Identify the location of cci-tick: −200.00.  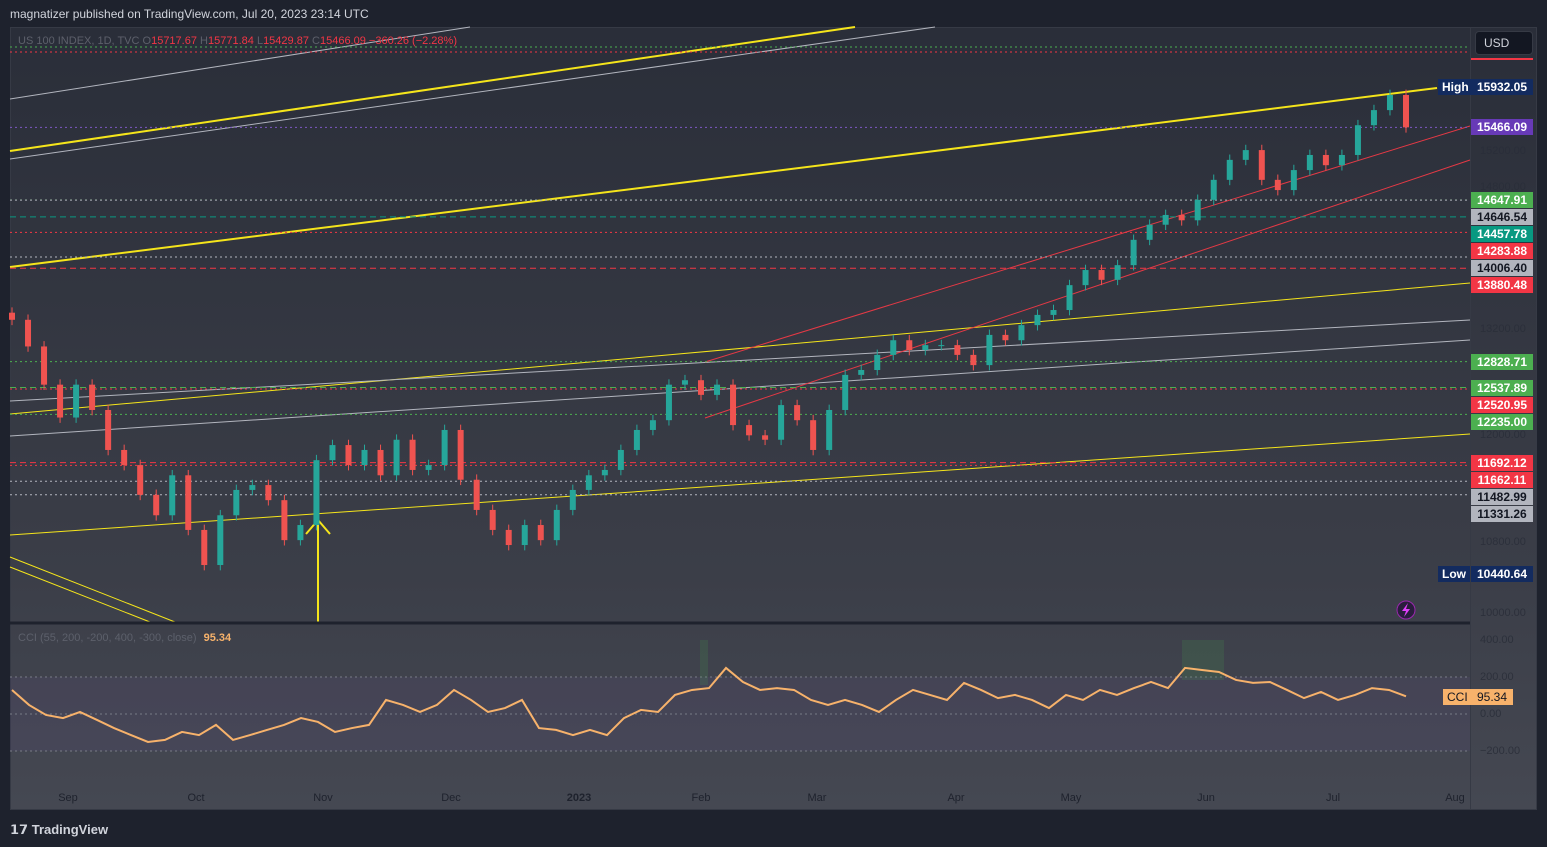
(1500, 751).